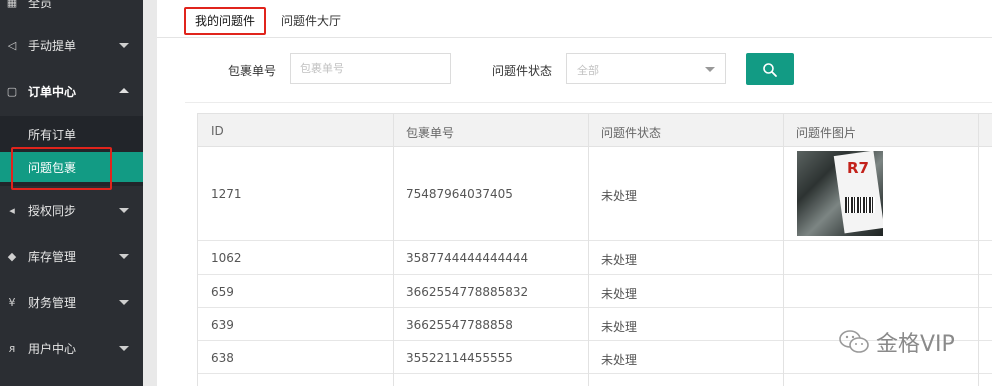 The height and width of the screenshot is (386, 992). I want to click on divider, so click(588, 102).